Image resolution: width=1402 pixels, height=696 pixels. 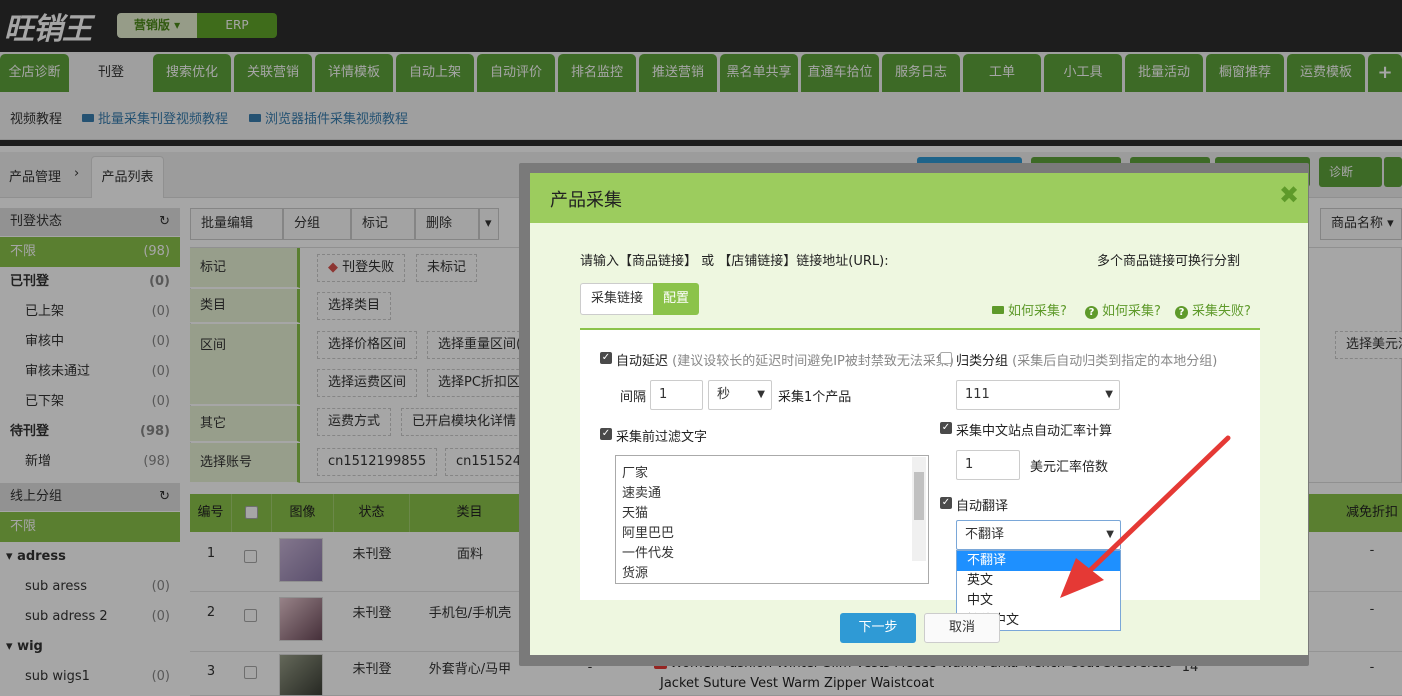 I want to click on arrow-shaft, so click(x=1154, y=509).